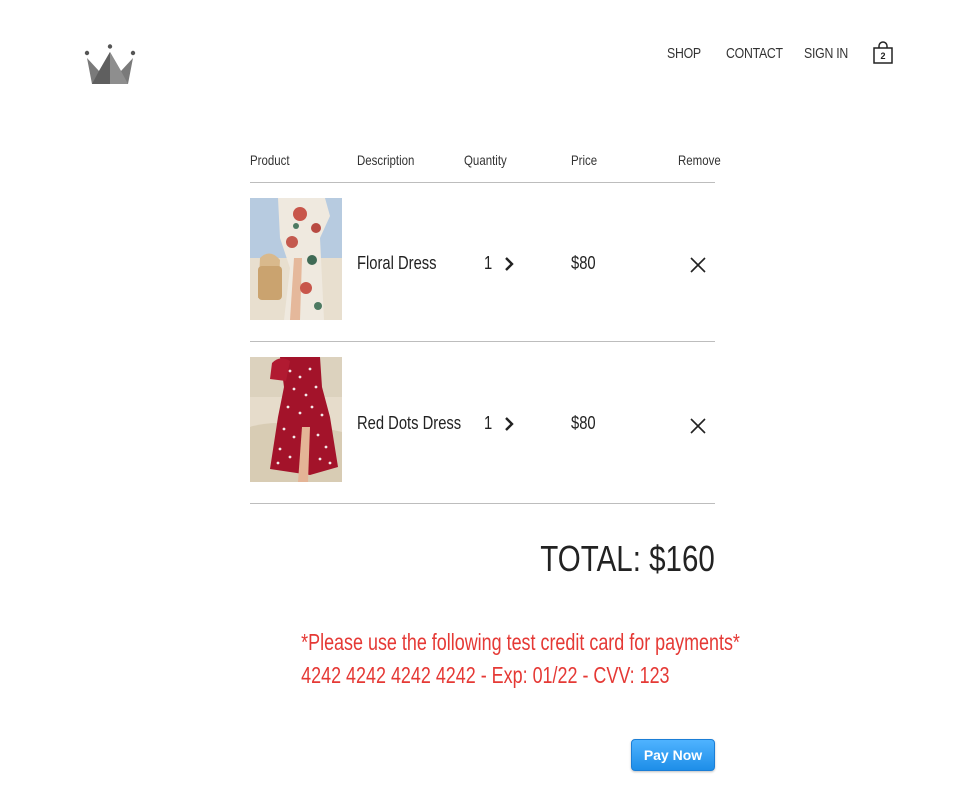 The height and width of the screenshot is (799, 964). I want to click on cart-item-row: Floral Dress 1 $80, so click(482, 262).